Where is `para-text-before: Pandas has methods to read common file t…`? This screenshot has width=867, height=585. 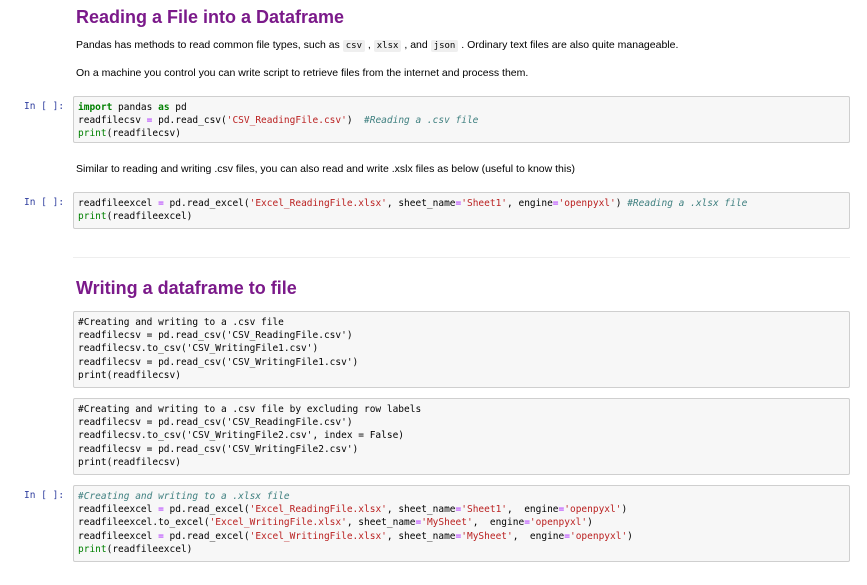 para-text-before: Pandas has methods to read common file t… is located at coordinates (209, 45).